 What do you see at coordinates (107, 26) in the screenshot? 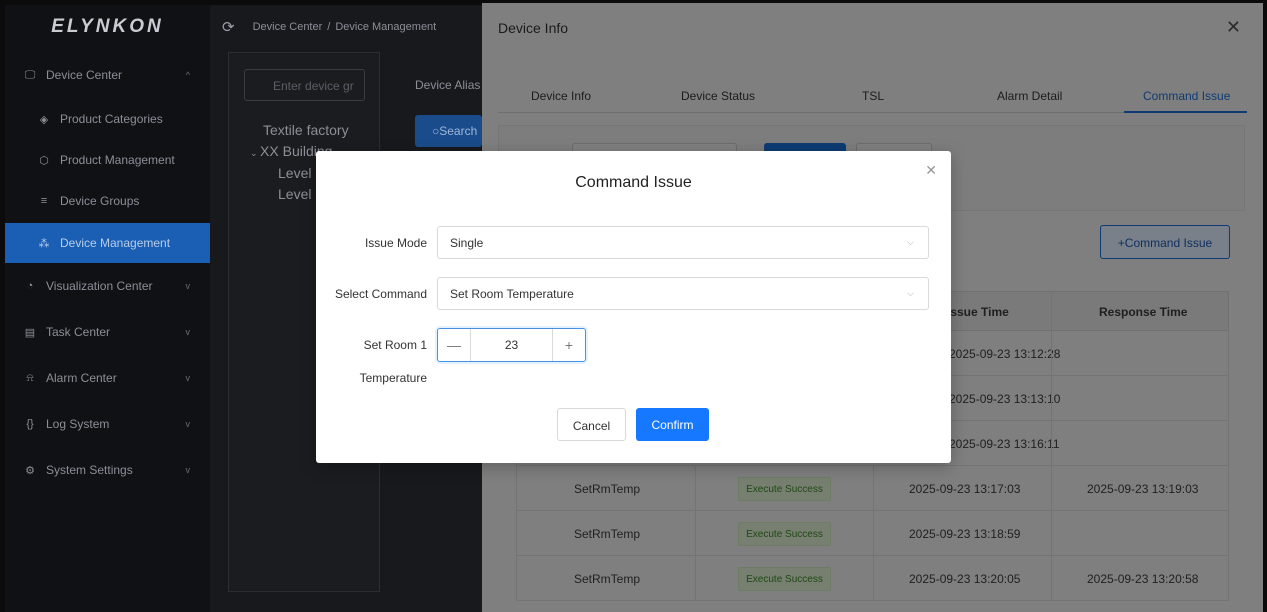
I see `app-logo: ELYNKON` at bounding box center [107, 26].